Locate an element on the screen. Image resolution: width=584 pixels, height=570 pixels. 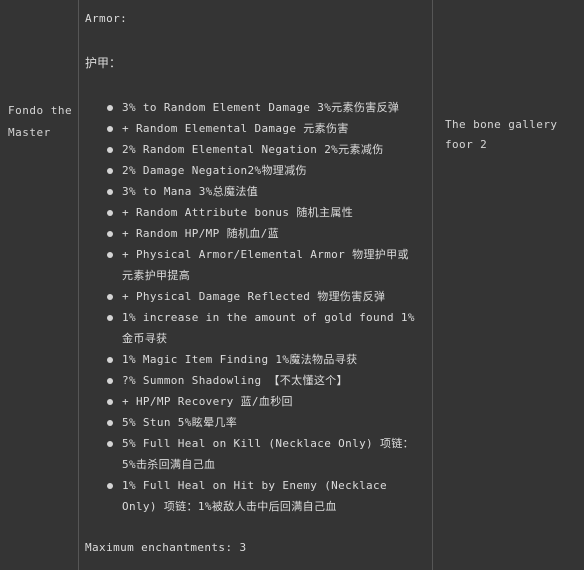
affix-text: 2% Damage Negation2%物理减伤 is located at coordinates (214, 170).